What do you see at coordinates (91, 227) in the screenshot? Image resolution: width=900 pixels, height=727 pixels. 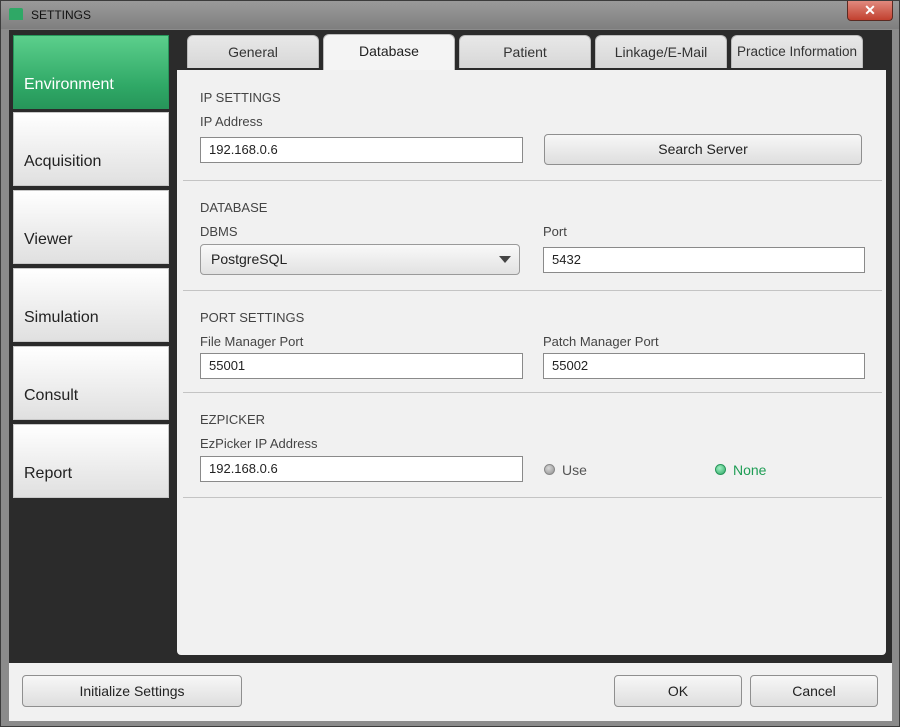 I see `sidebar-item-viewer: Viewer` at bounding box center [91, 227].